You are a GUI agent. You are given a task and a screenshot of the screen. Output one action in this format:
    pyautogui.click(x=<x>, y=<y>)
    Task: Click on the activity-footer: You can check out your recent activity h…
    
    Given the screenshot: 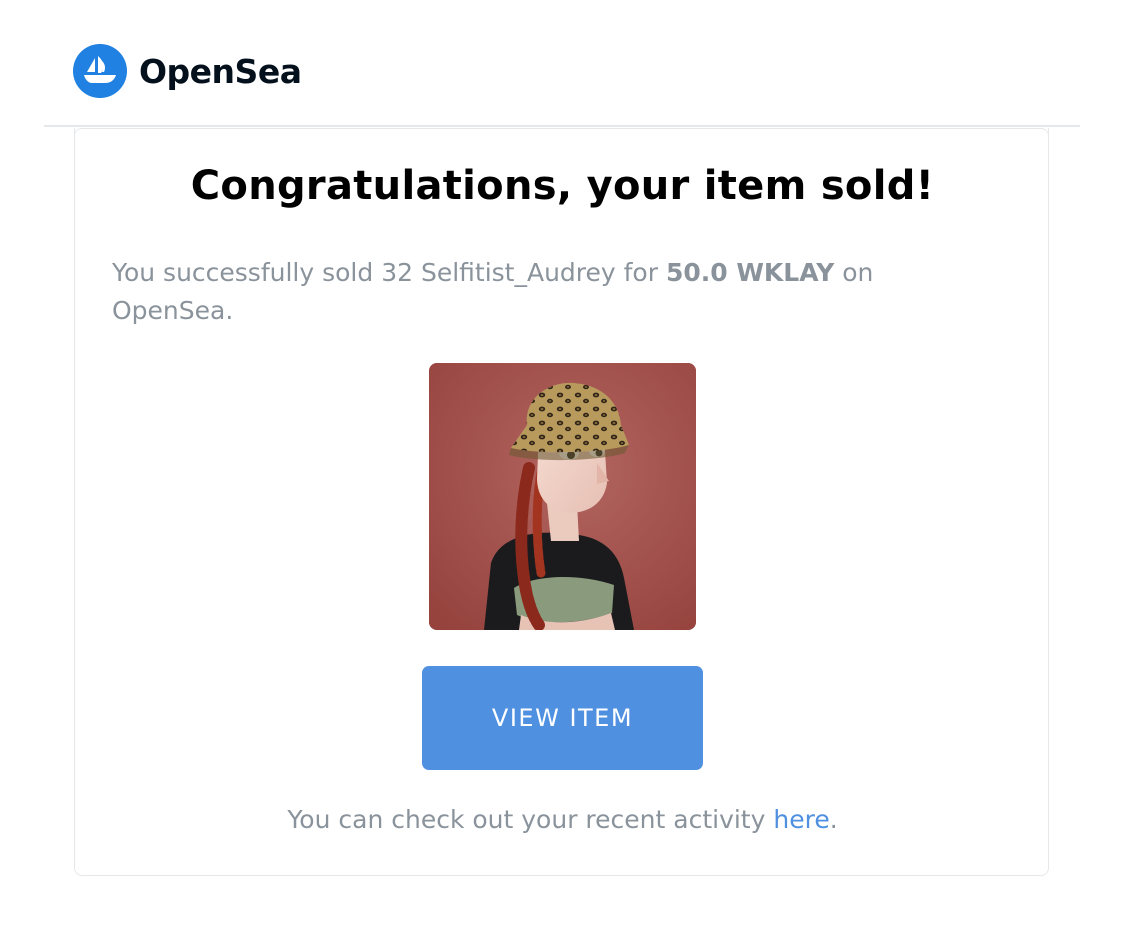 What is the action you would take?
    pyautogui.click(x=562, y=819)
    